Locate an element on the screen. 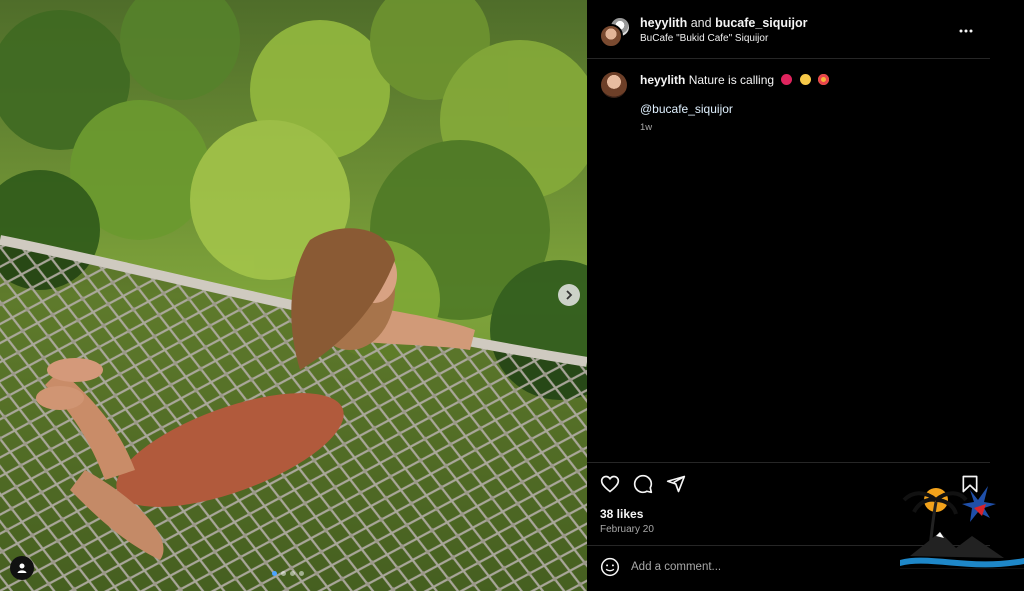  palm-mountain-logo-icon is located at coordinates (962, 527).